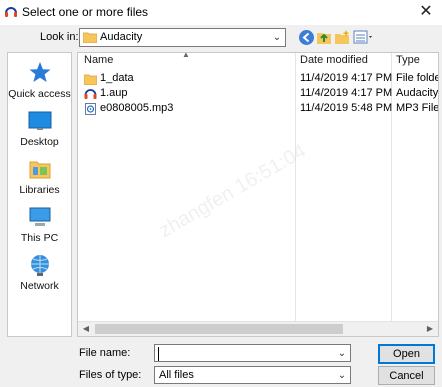  I want to click on audacity-file-icon, so click(90, 94).